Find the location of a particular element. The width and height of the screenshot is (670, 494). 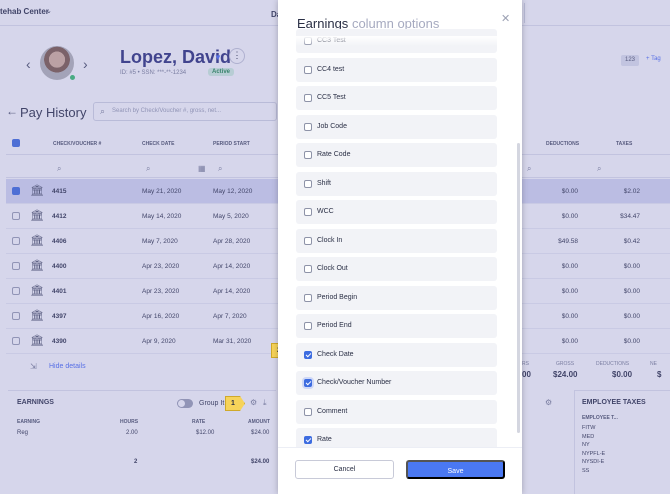

option-label: Period Begin is located at coordinates (337, 297).